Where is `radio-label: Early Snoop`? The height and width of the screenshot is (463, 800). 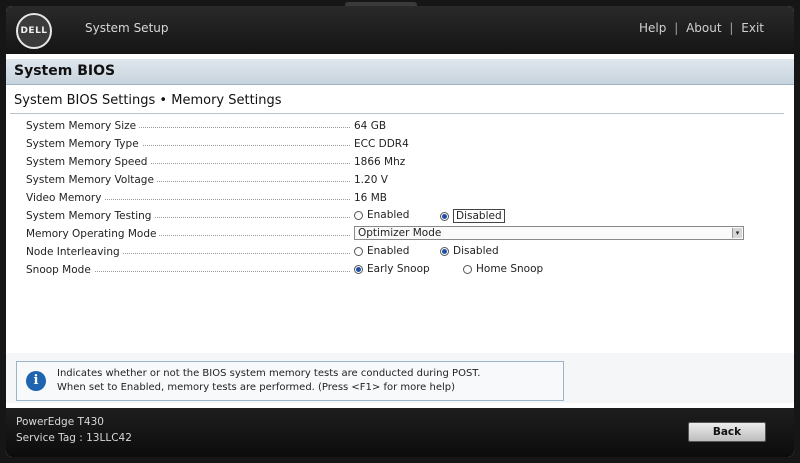 radio-label: Early Snoop is located at coordinates (398, 269).